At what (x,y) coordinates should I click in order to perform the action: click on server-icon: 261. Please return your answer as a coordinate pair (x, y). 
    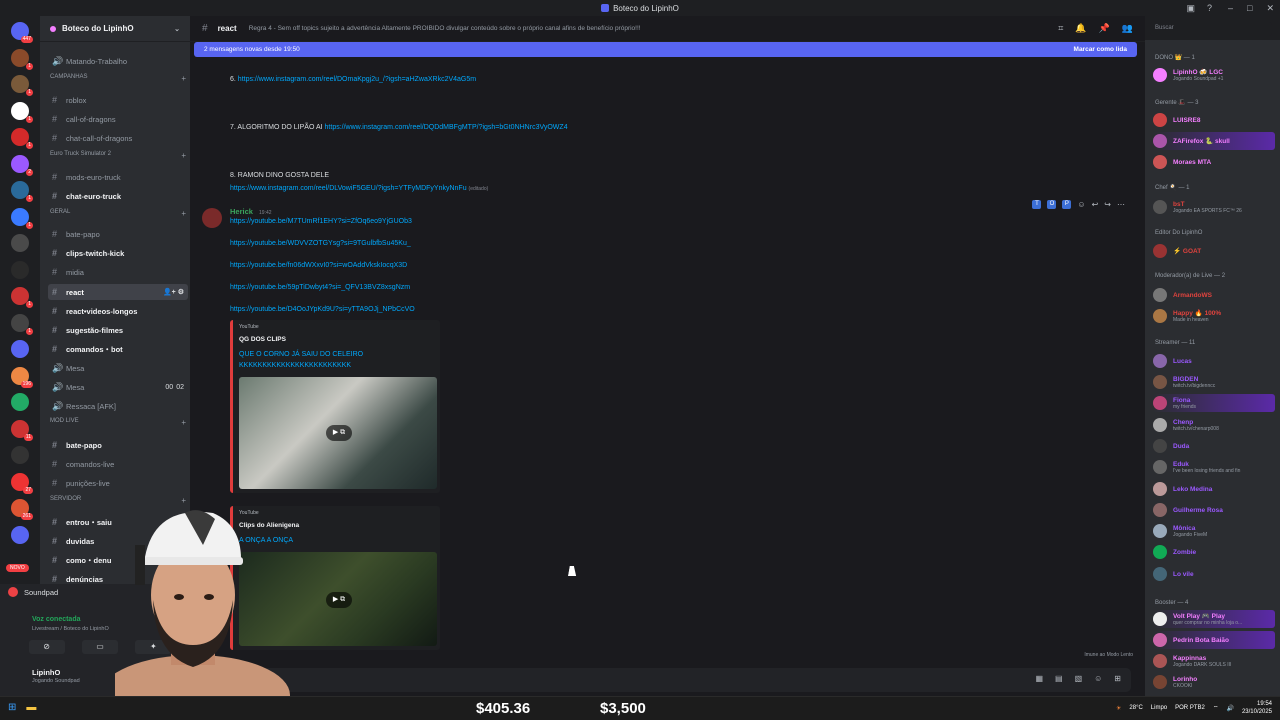
    Looking at the image, I should click on (22, 509).